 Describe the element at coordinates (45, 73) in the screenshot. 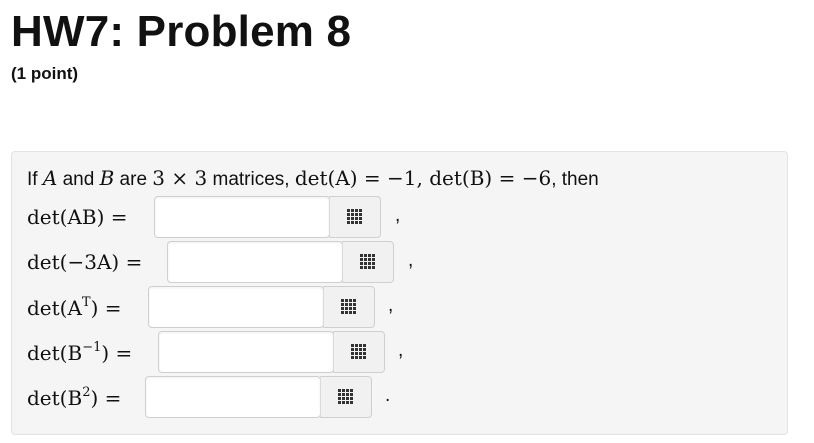

I see `points-label: (1 point)` at that location.